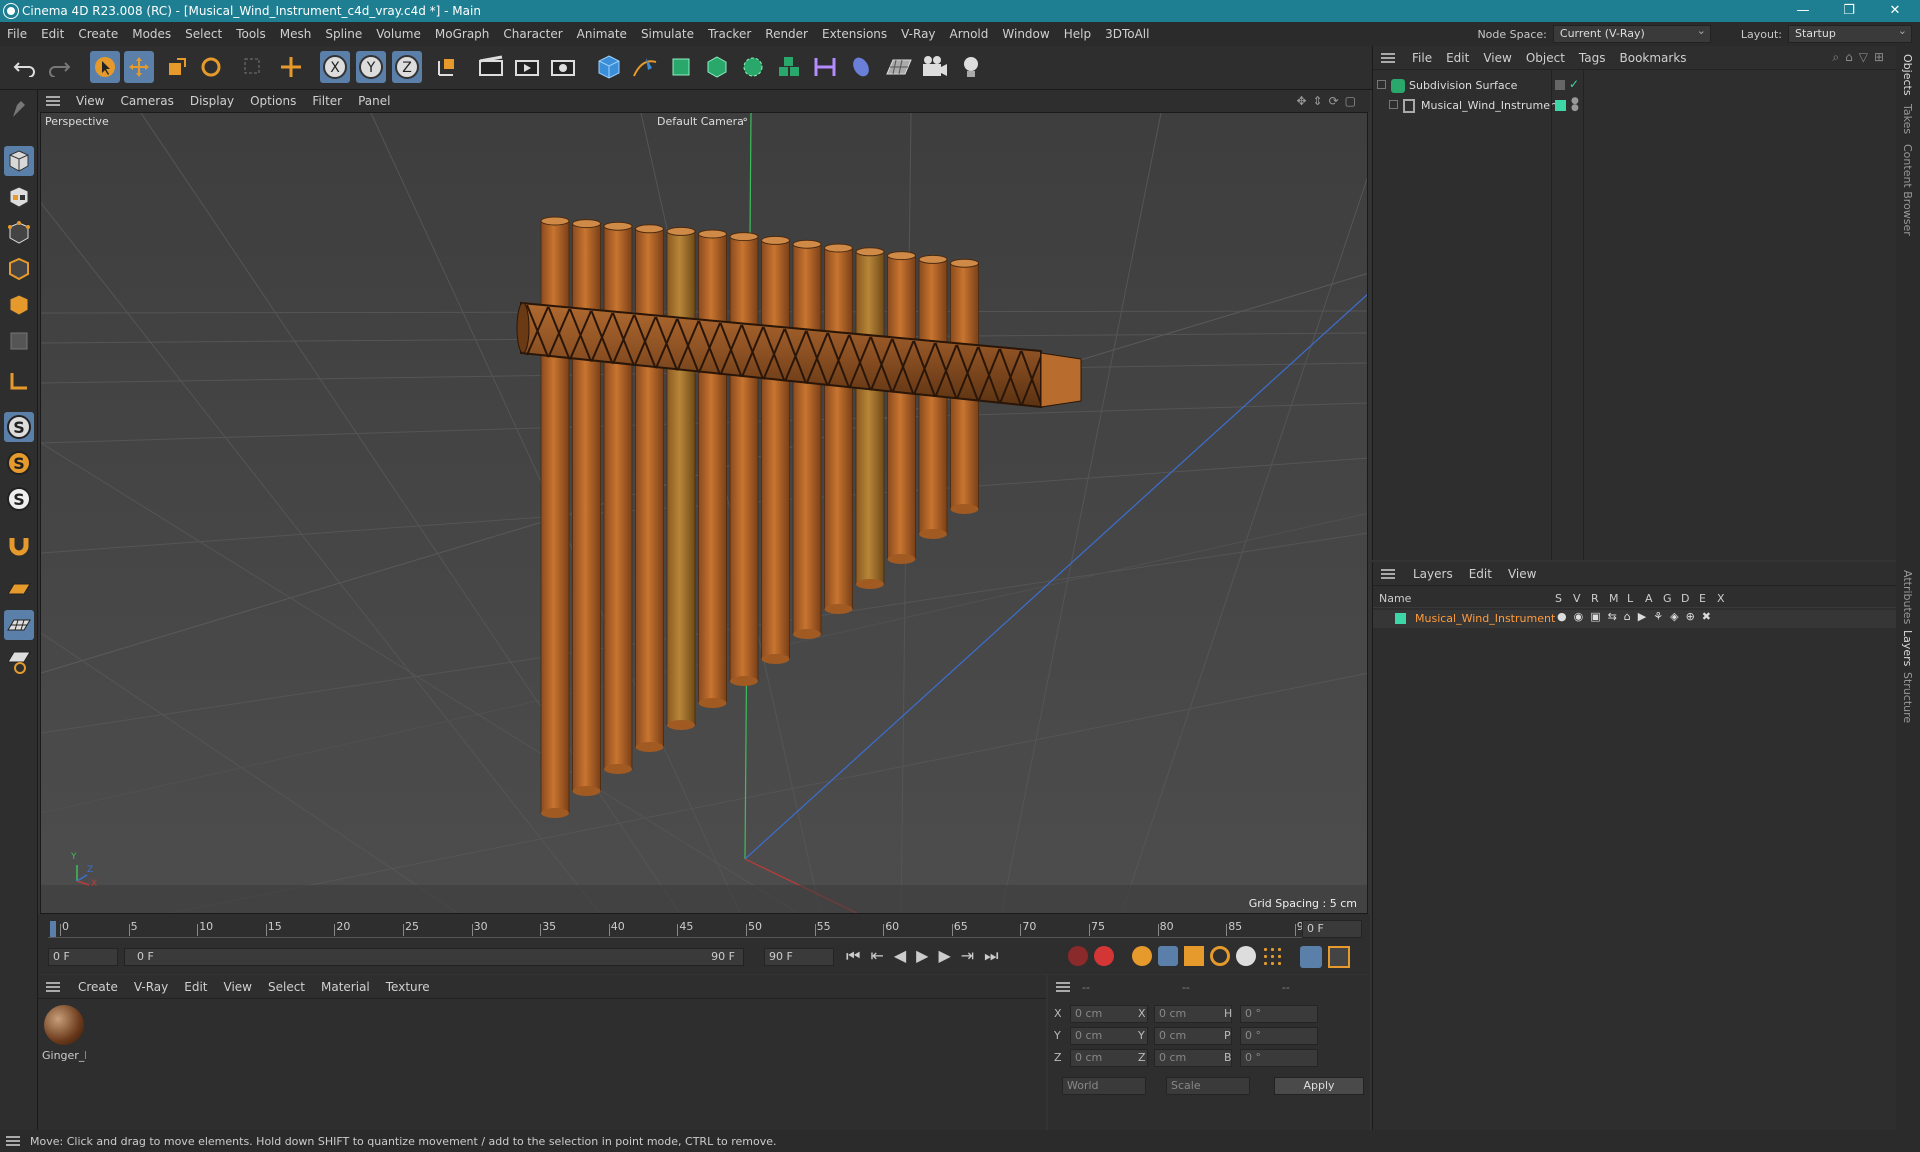 The height and width of the screenshot is (1152, 1920). What do you see at coordinates (1592, 58) in the screenshot?
I see `object-menu-item-4: Tags` at bounding box center [1592, 58].